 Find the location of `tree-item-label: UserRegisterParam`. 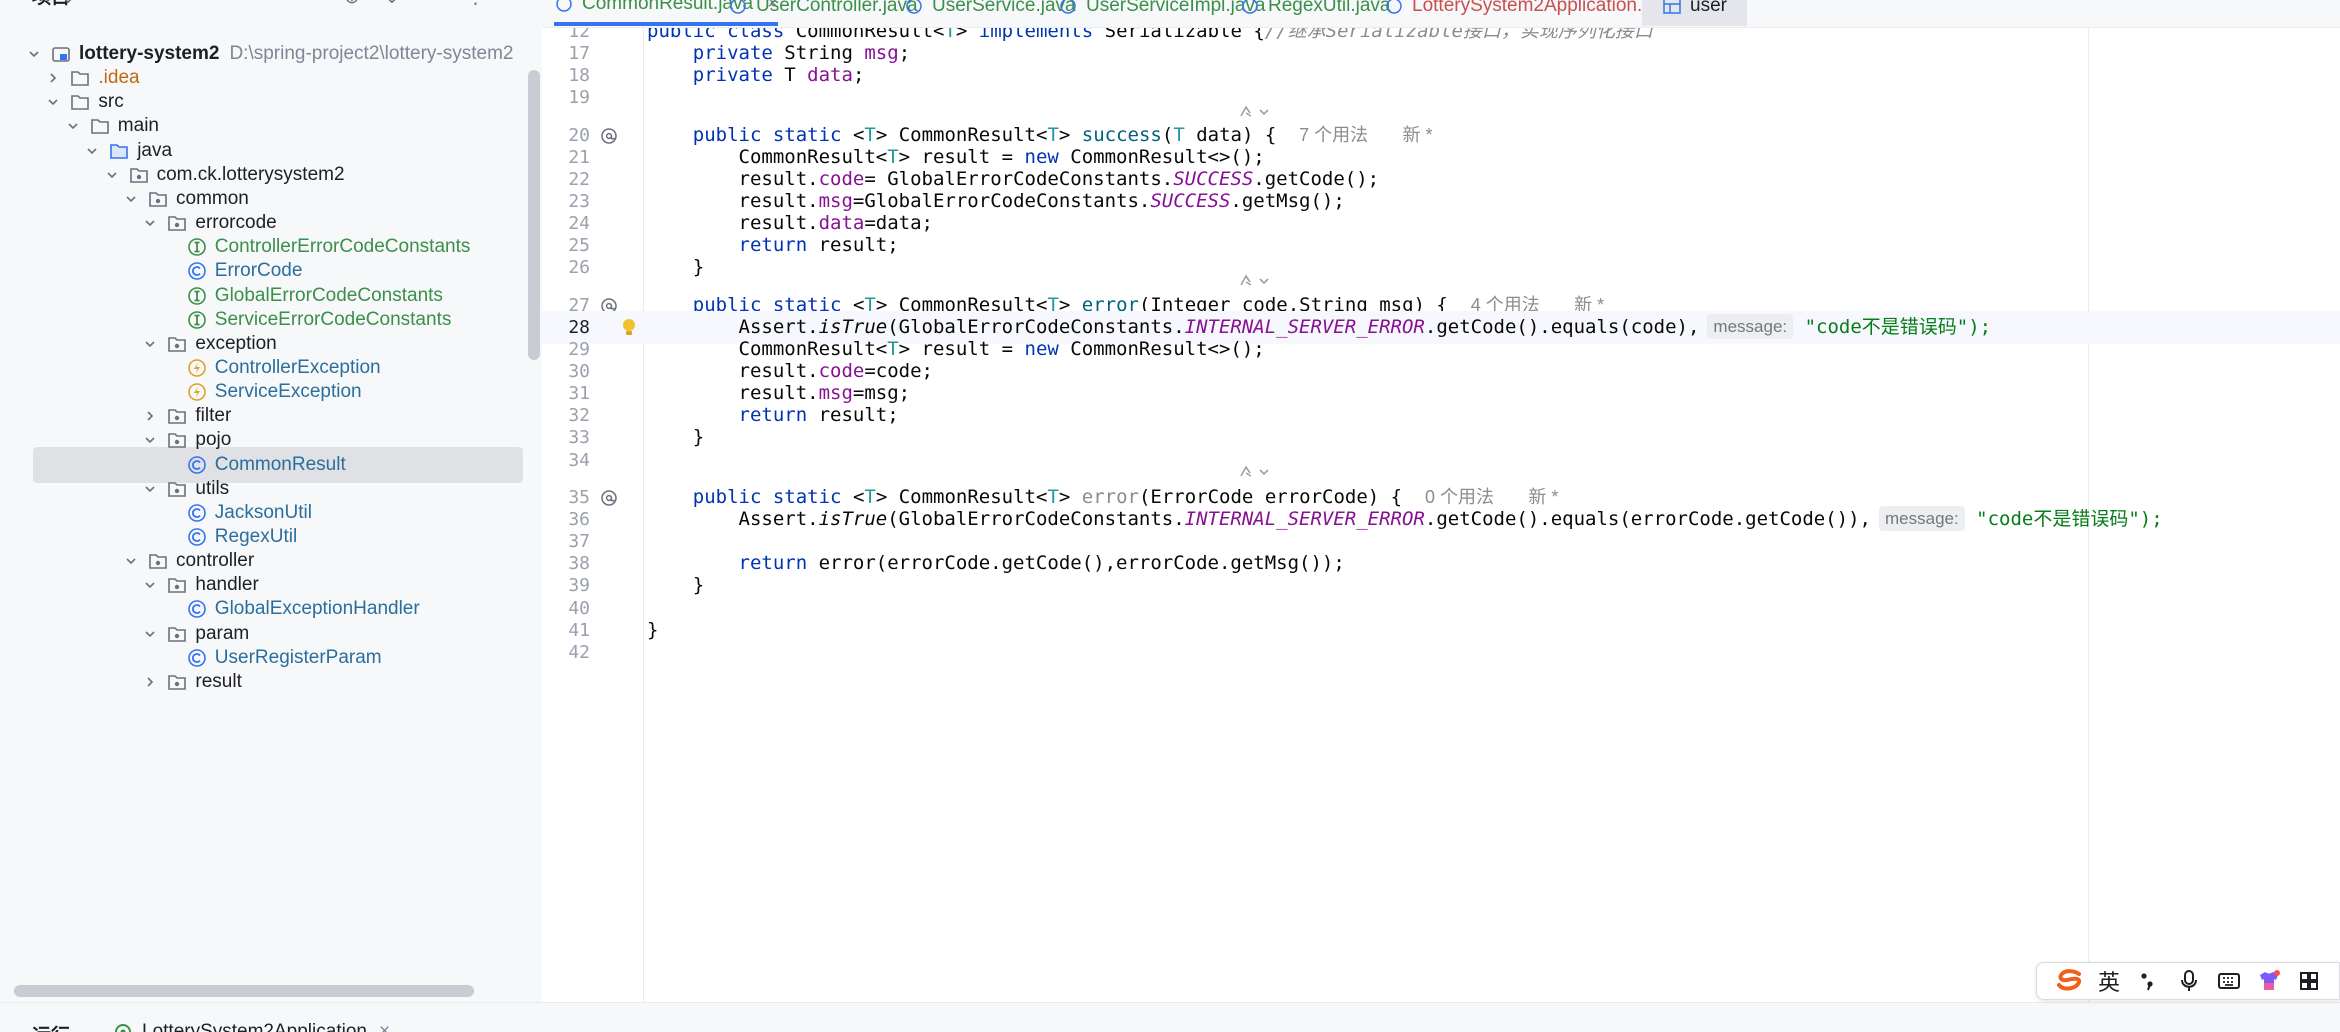

tree-item-label: UserRegisterParam is located at coordinates (298, 657).